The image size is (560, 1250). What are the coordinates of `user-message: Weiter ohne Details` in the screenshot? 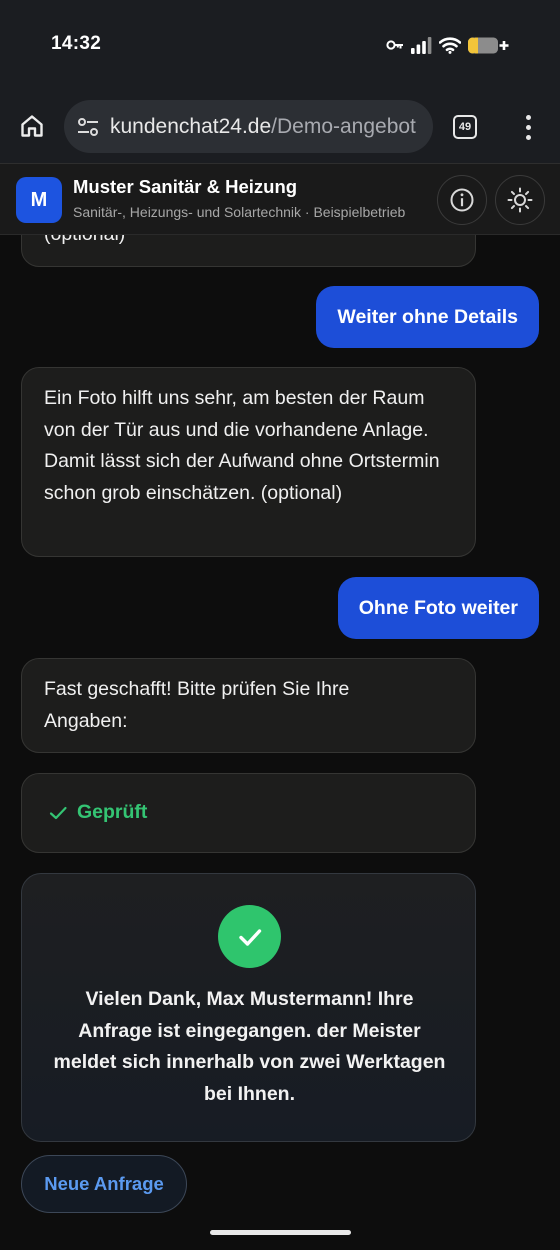 It's located at (427, 317).